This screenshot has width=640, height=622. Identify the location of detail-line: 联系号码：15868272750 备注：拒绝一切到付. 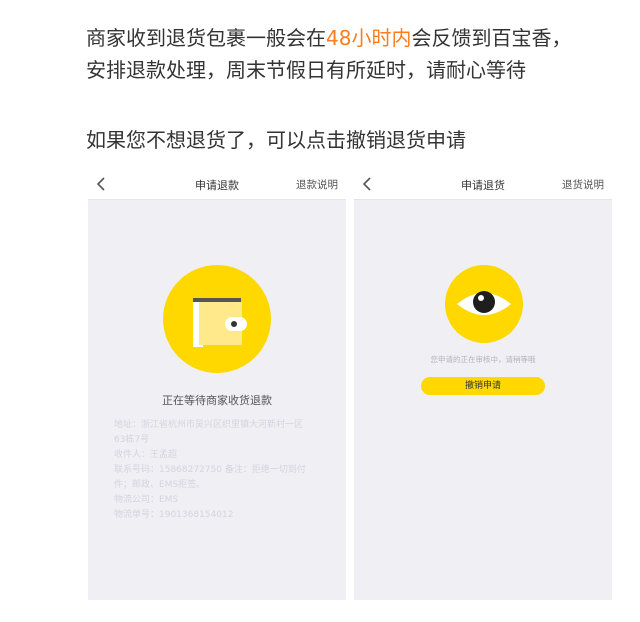
(210, 470).